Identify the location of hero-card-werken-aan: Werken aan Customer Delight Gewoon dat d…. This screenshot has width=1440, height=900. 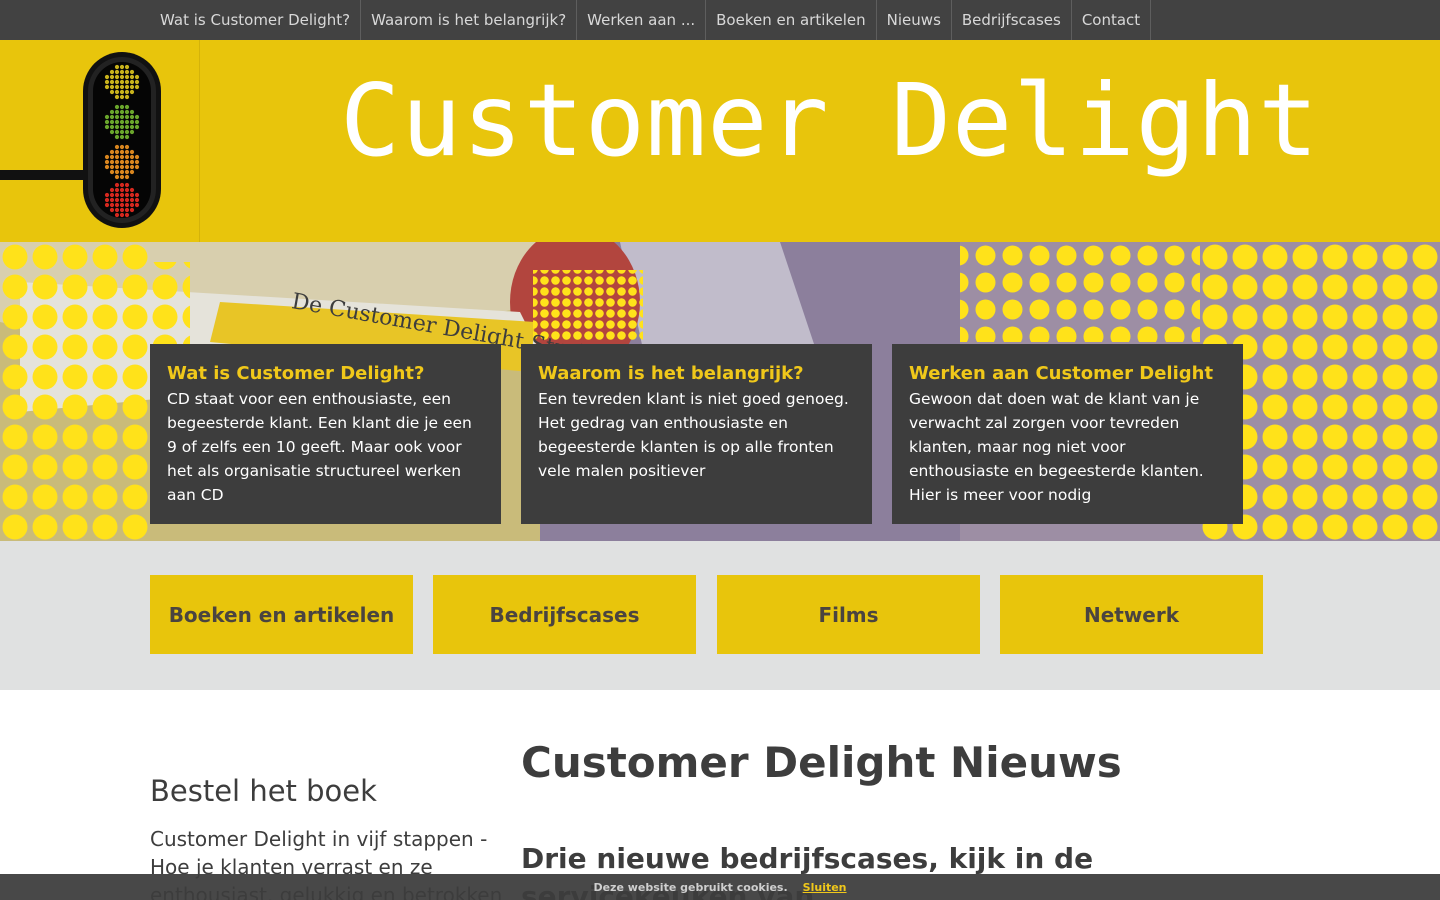
(1067, 434).